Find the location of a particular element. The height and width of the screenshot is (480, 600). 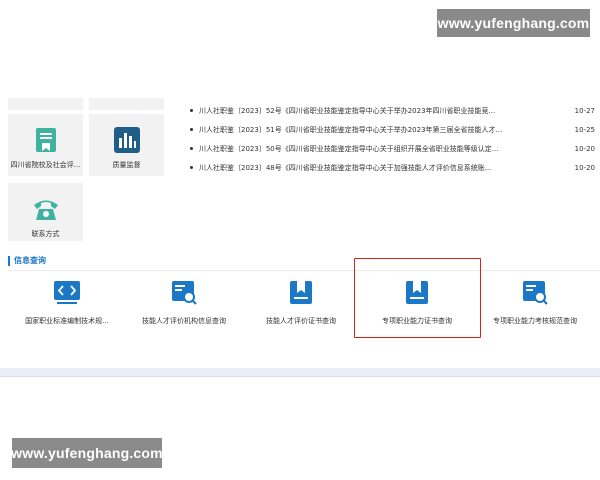

query-label: 技能人才评价证书查询 is located at coordinates (301, 321).